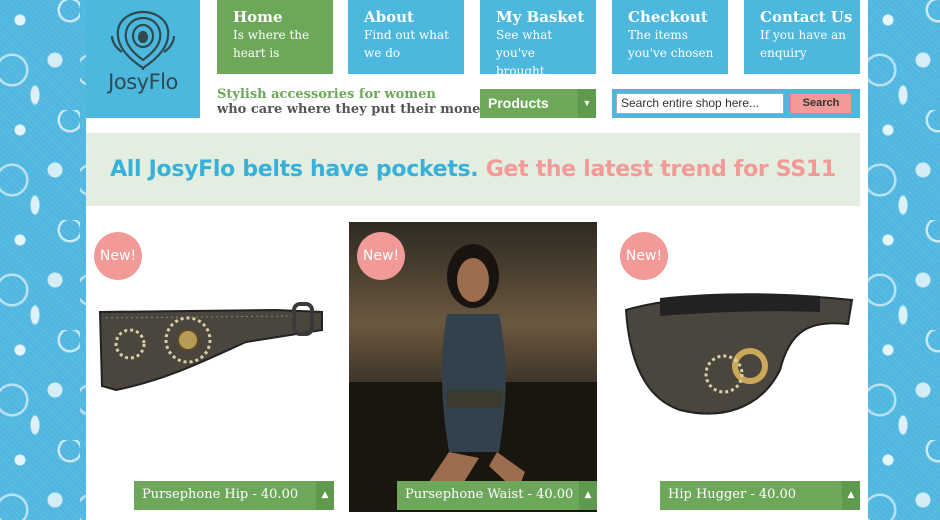 Image resolution: width=940 pixels, height=520 pixels. I want to click on search-bar: Search entire shop here... Search, so click(736, 103).